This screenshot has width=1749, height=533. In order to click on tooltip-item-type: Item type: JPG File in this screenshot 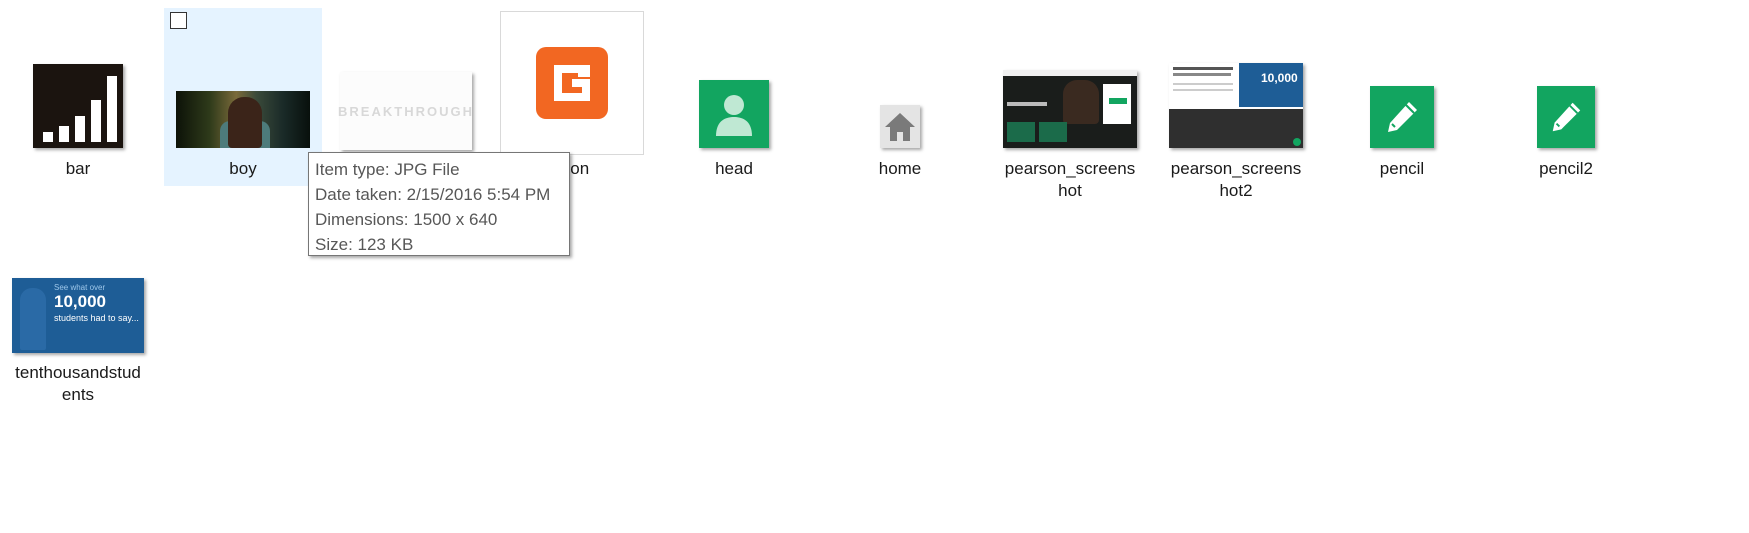, I will do `click(387, 169)`.